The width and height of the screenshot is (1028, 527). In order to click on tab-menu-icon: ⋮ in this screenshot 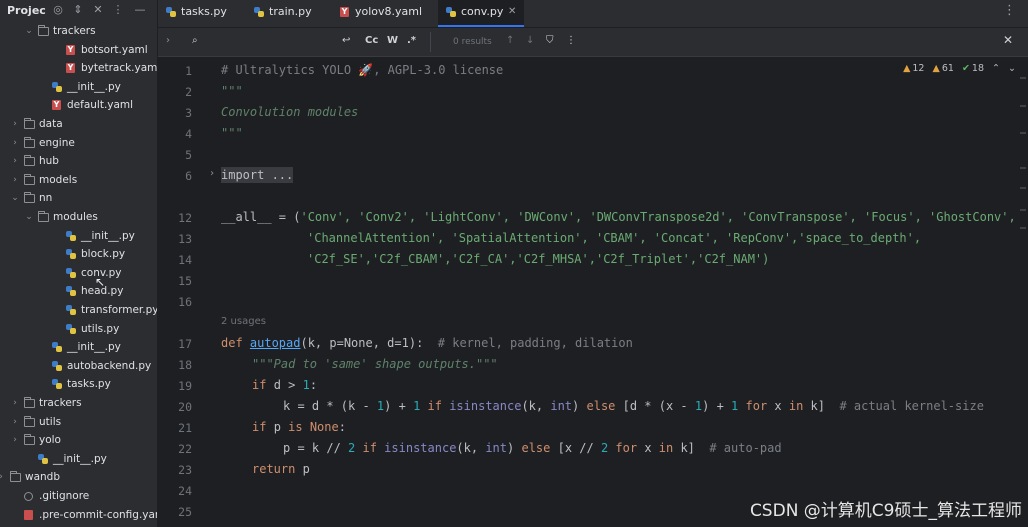, I will do `click(1009, 10)`.